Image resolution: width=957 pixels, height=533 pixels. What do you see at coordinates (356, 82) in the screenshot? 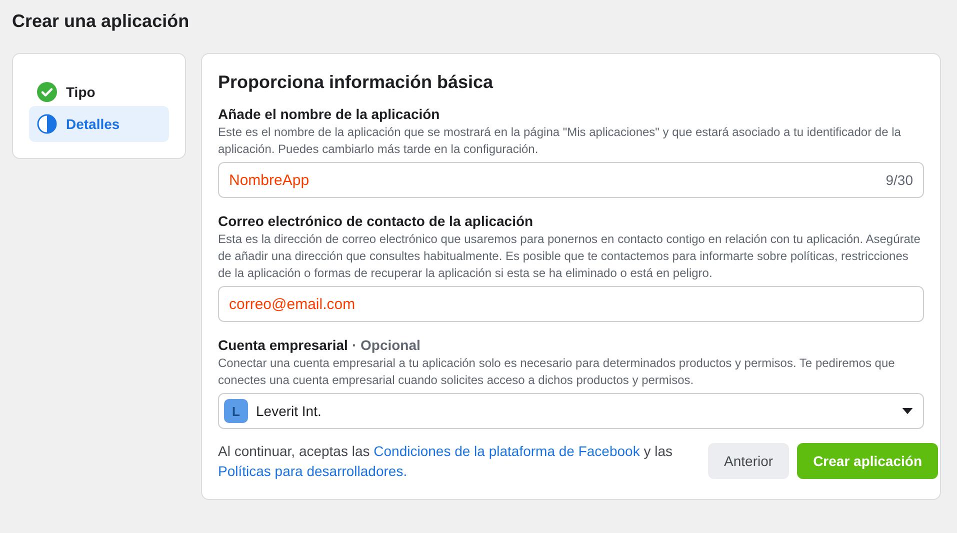
I see `form-heading: Proporciona información básica` at bounding box center [356, 82].